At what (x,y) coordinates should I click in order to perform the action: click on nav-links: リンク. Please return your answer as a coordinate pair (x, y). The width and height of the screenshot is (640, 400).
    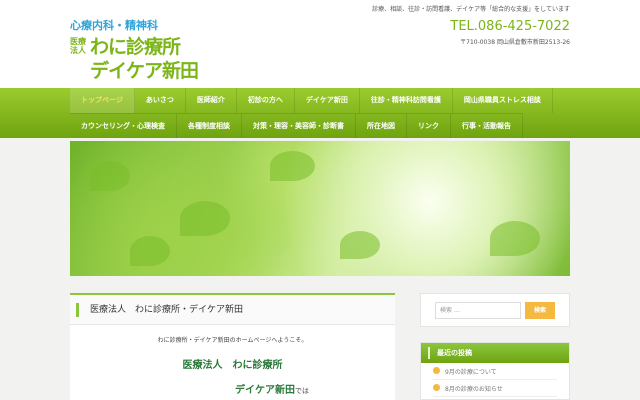
    Looking at the image, I should click on (429, 126).